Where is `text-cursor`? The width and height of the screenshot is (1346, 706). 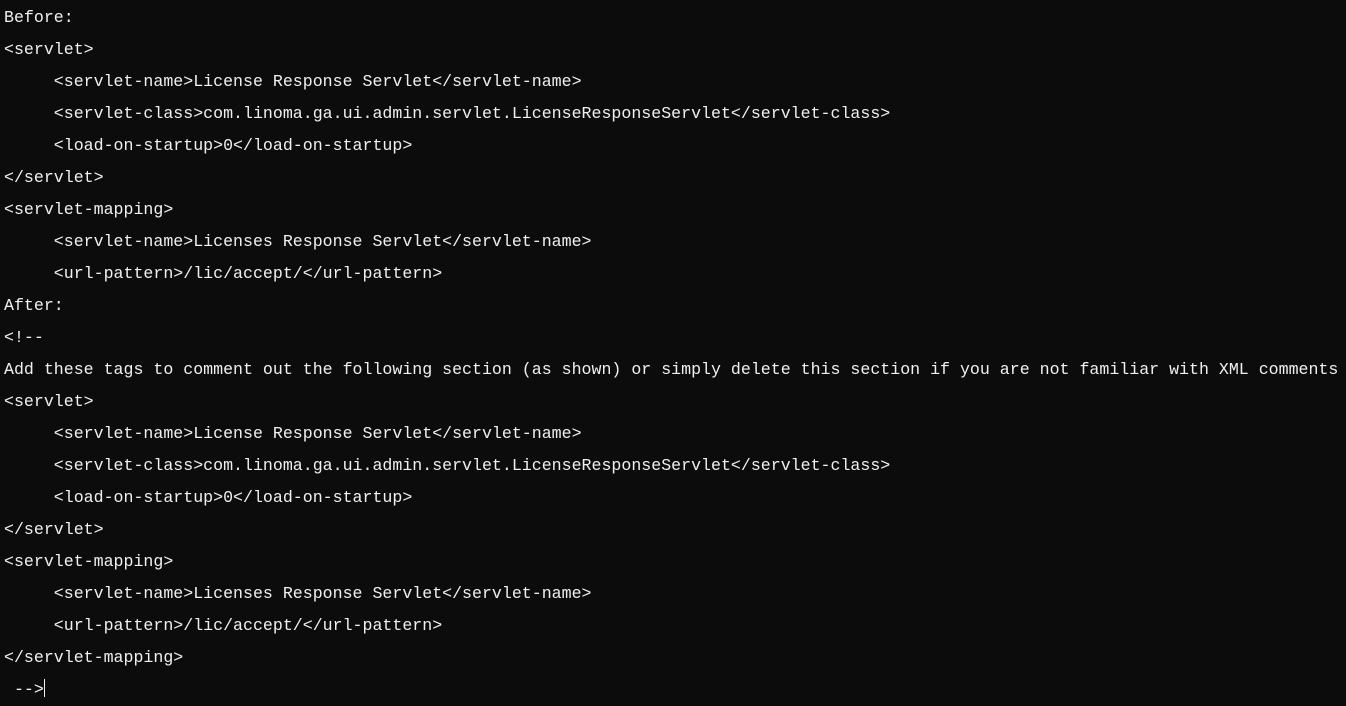 text-cursor is located at coordinates (44, 688).